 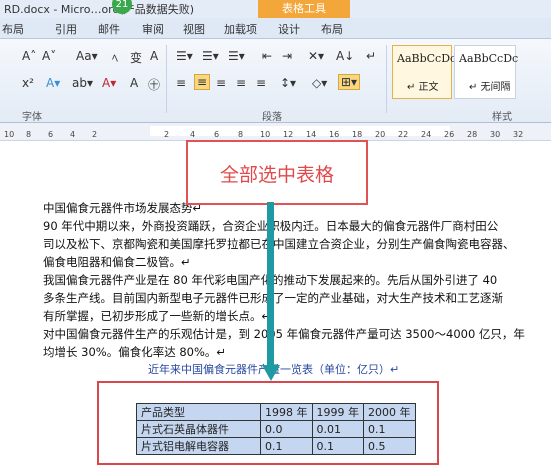 What do you see at coordinates (276, 175) in the screenshot?
I see `annotation-text: 全部选中表格` at bounding box center [276, 175].